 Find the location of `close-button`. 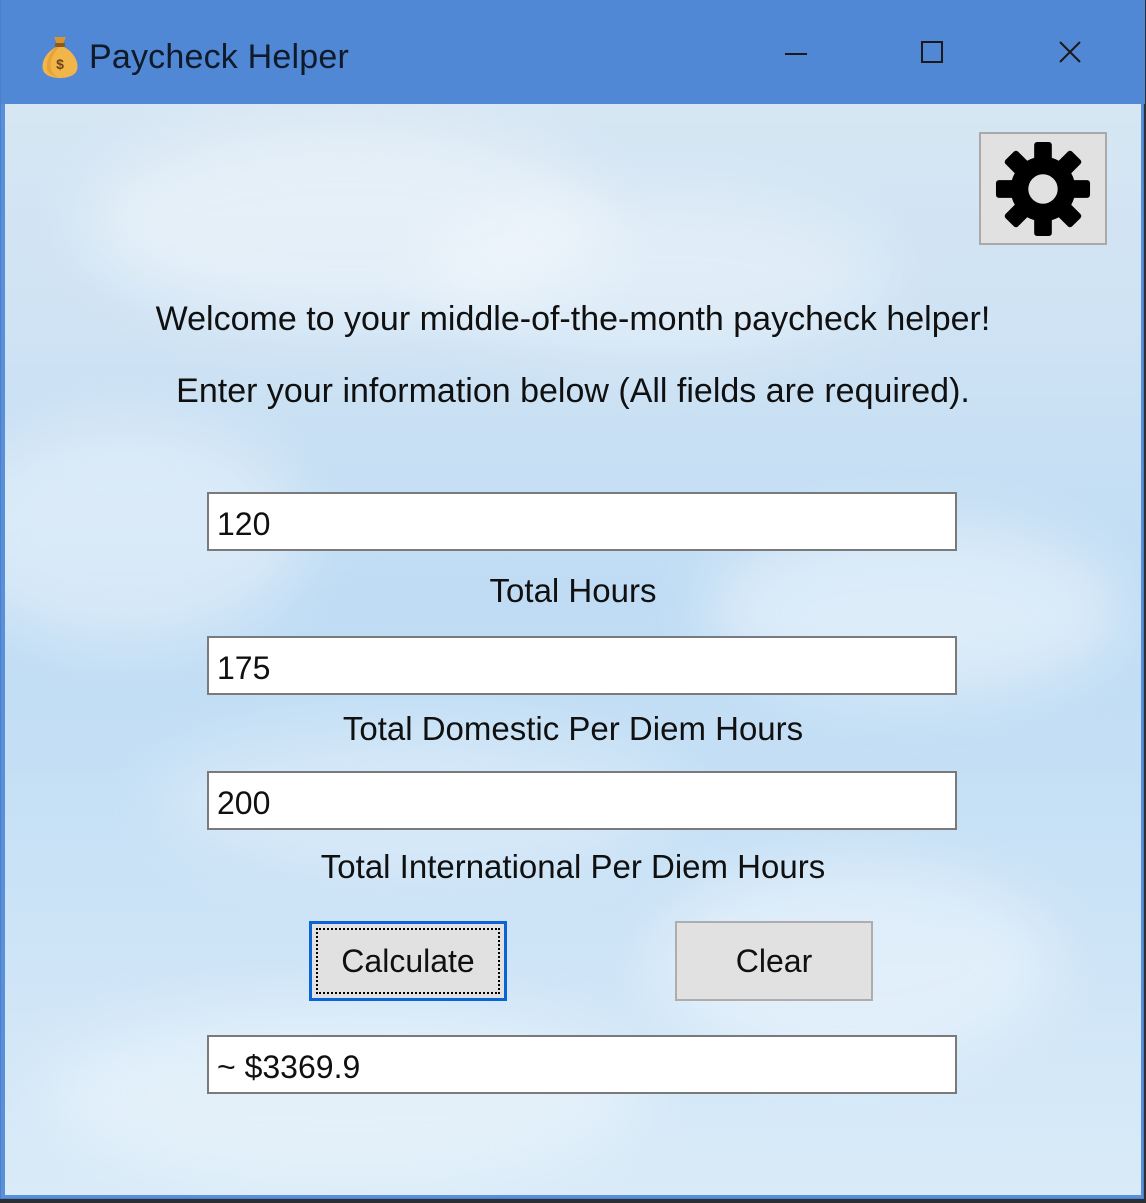

close-button is located at coordinates (1070, 52).